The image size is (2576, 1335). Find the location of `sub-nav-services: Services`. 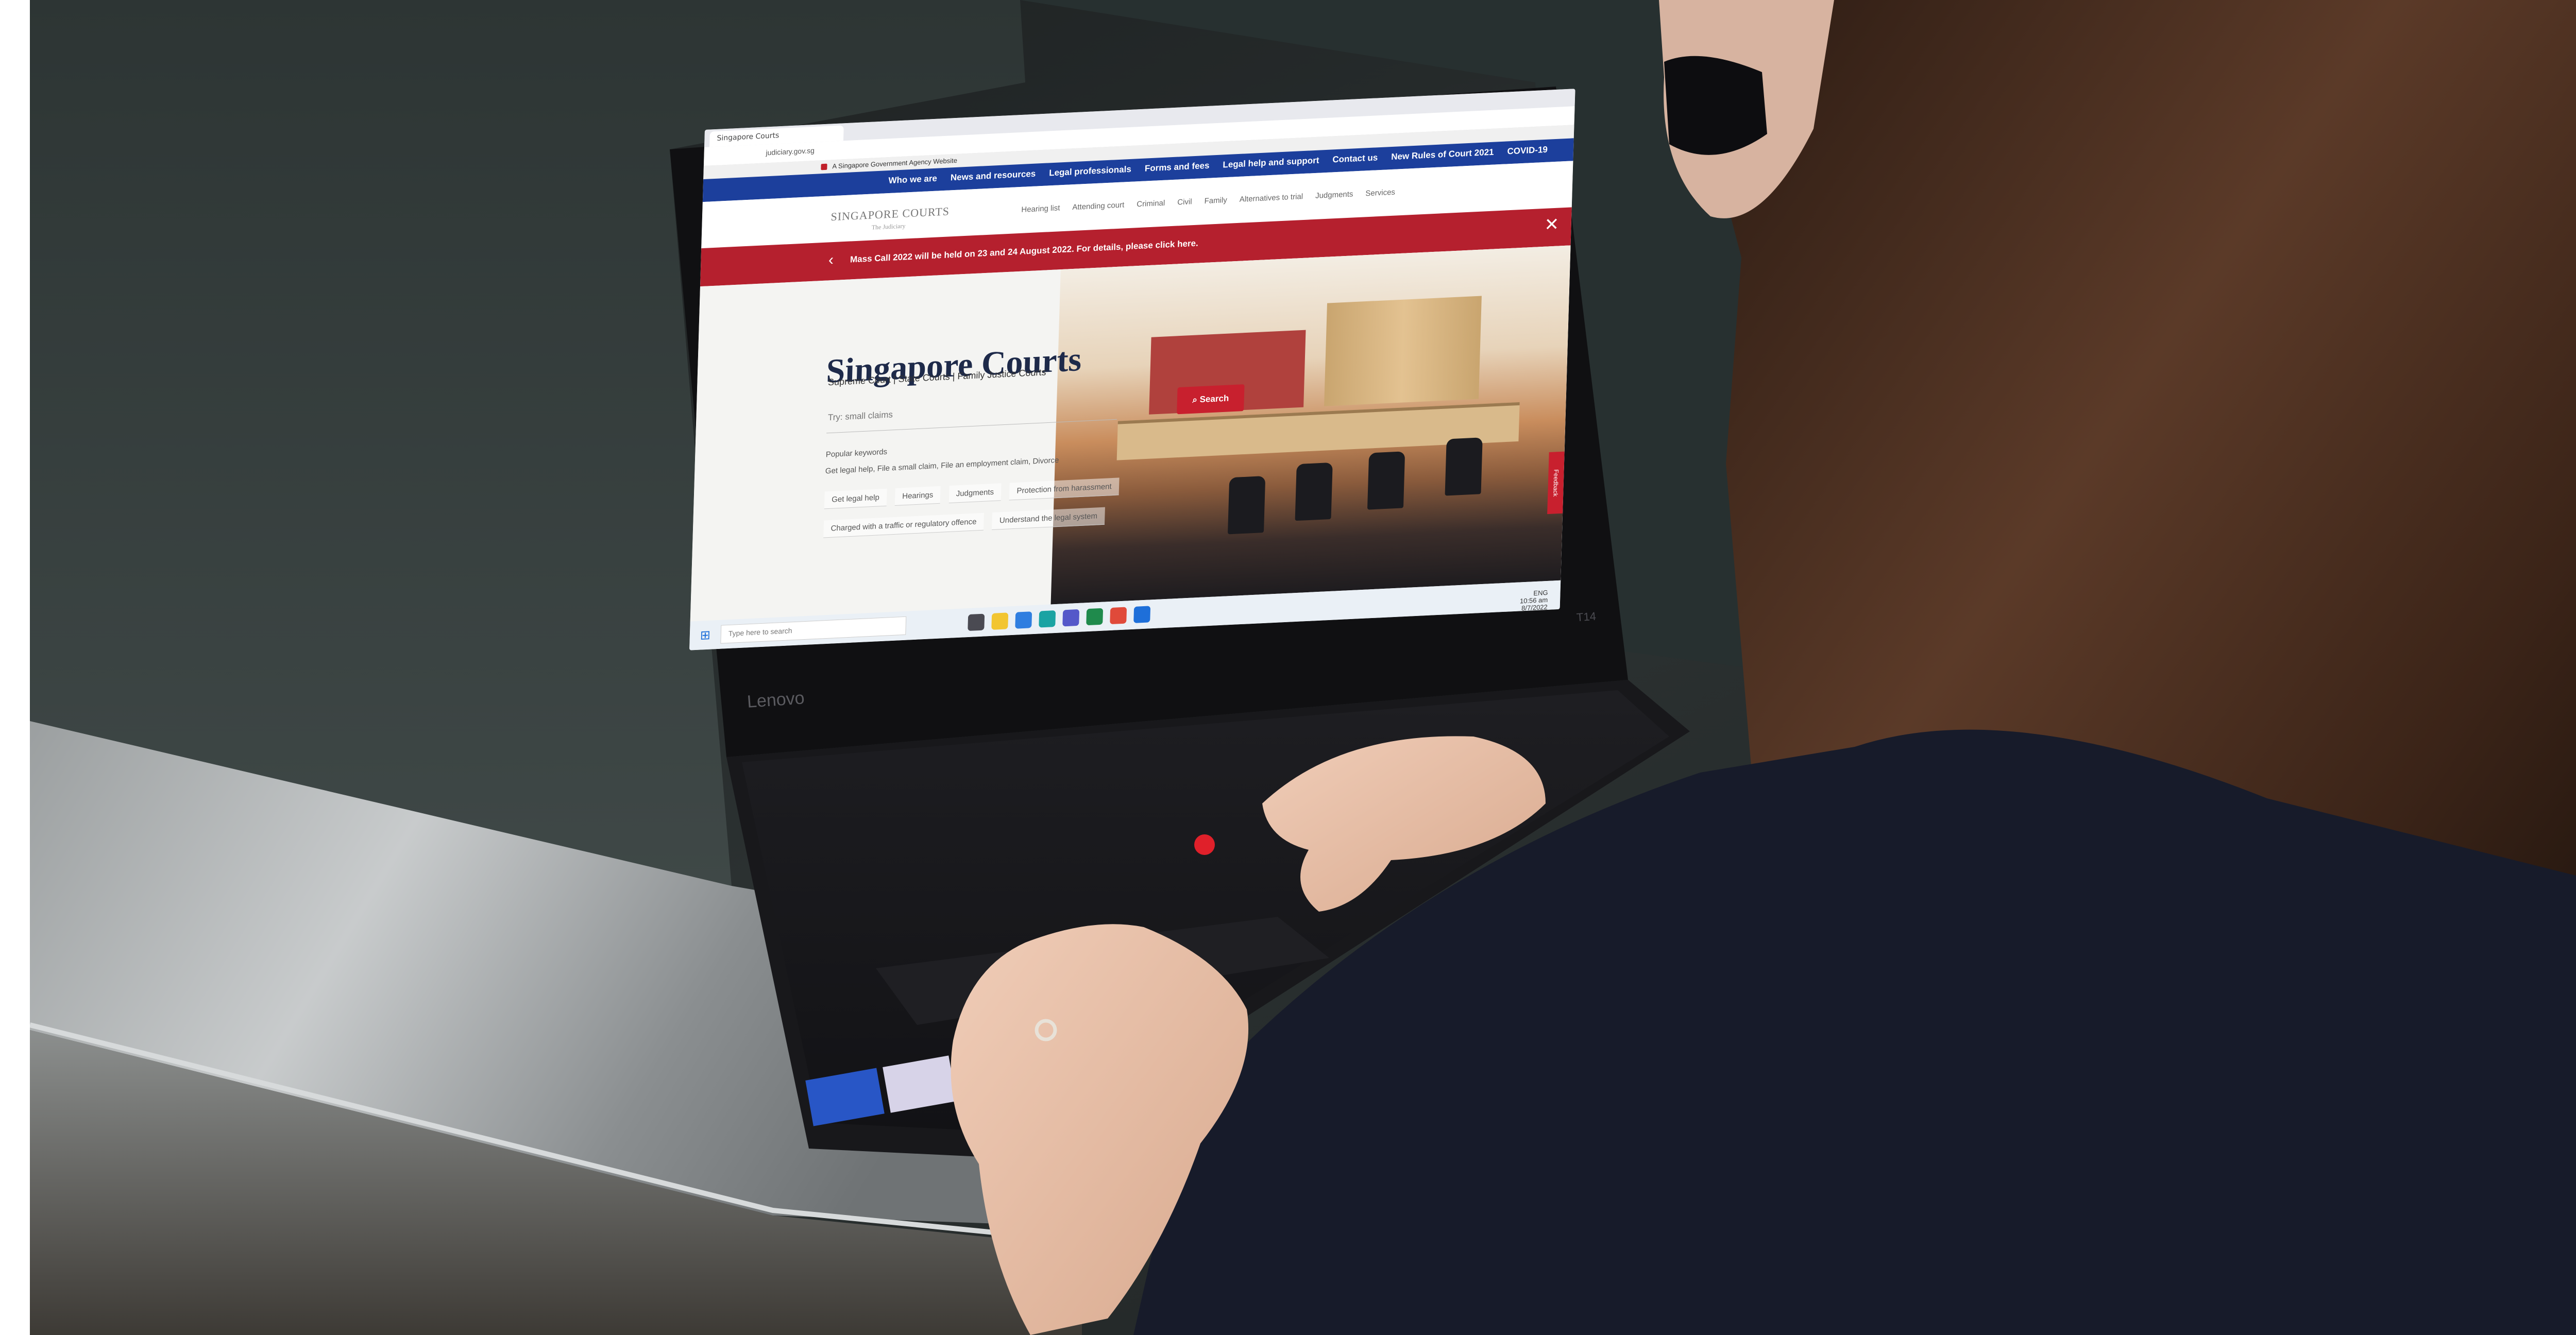

sub-nav-services: Services is located at coordinates (1380, 193).